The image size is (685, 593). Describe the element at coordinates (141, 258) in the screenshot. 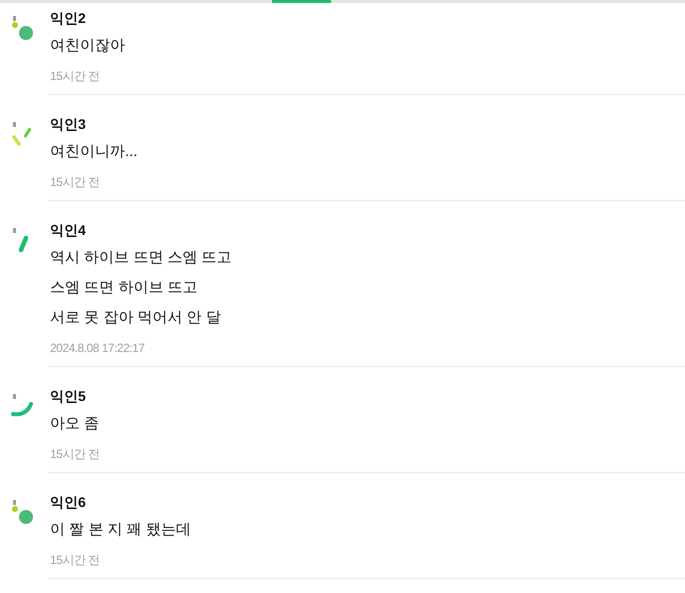

I see `comment-text: 역시 하이브 뜨면 스엠 뜨고` at that location.